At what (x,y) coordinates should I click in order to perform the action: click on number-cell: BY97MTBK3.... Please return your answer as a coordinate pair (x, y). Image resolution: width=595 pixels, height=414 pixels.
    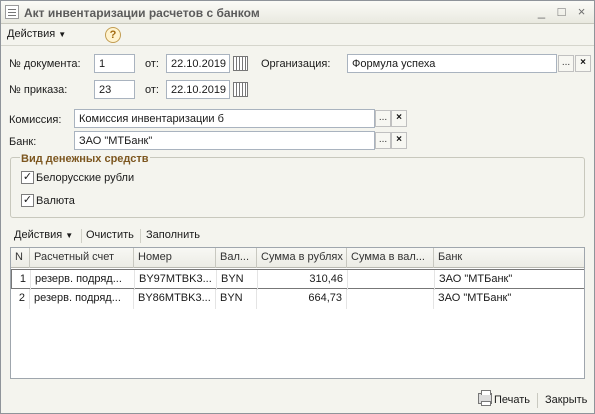
    Looking at the image, I should click on (176, 280).